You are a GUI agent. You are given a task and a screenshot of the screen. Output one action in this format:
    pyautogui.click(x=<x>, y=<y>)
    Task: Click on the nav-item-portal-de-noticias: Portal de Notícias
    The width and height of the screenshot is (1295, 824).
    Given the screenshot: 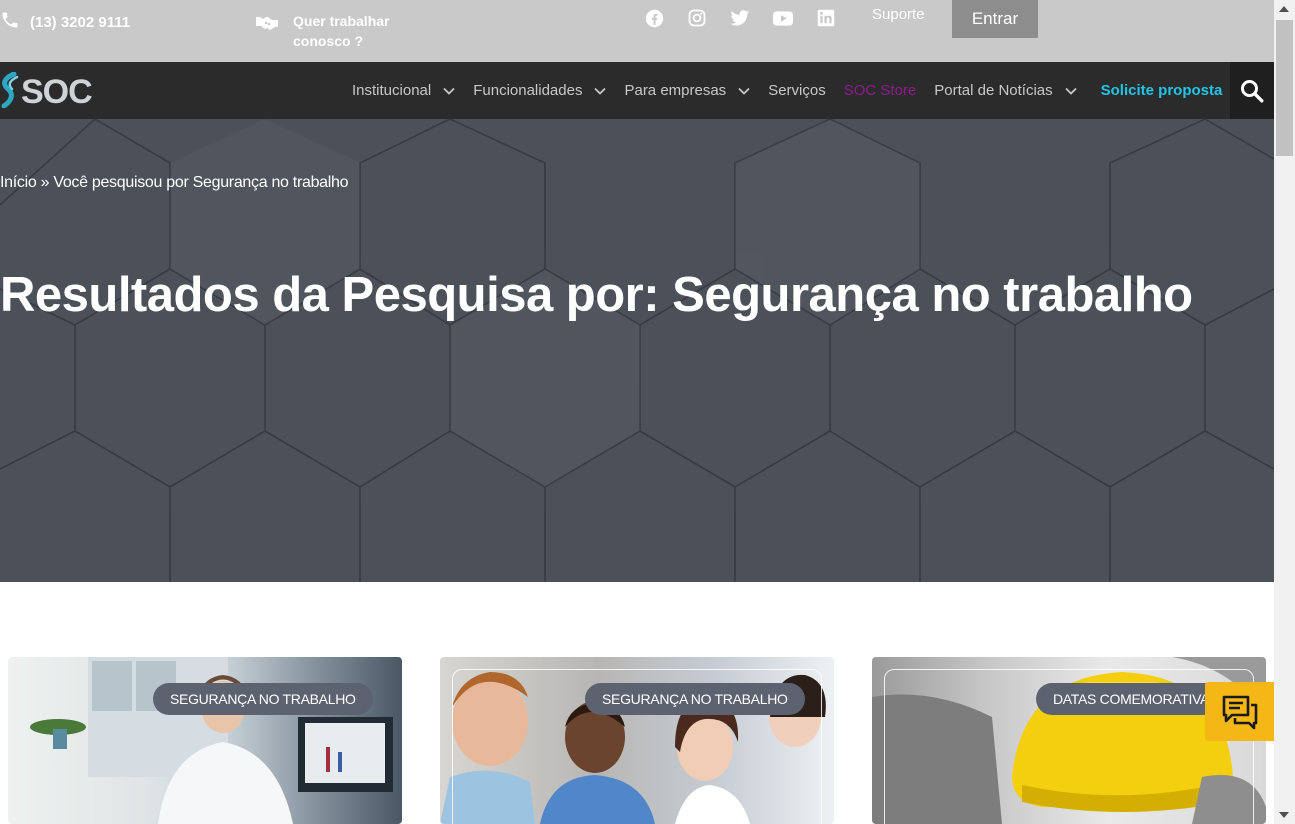 What is the action you would take?
    pyautogui.click(x=1005, y=90)
    